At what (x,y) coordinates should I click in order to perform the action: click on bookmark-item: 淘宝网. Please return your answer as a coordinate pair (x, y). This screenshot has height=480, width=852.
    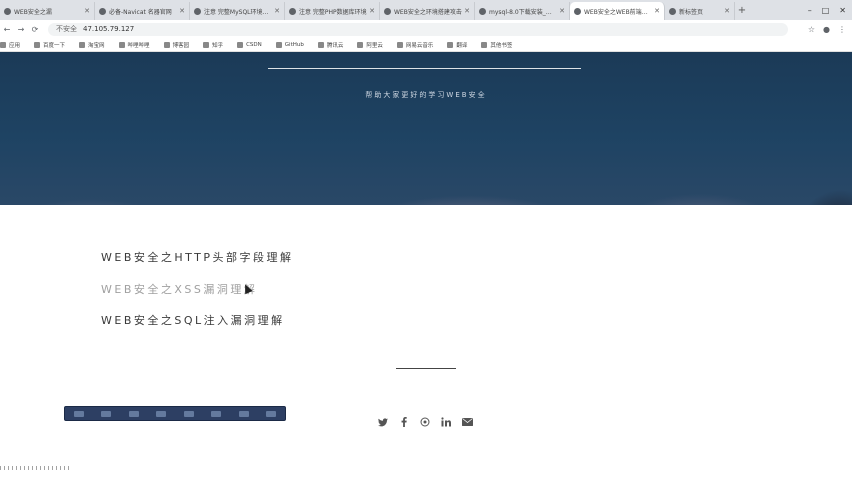
    Looking at the image, I should click on (92, 45).